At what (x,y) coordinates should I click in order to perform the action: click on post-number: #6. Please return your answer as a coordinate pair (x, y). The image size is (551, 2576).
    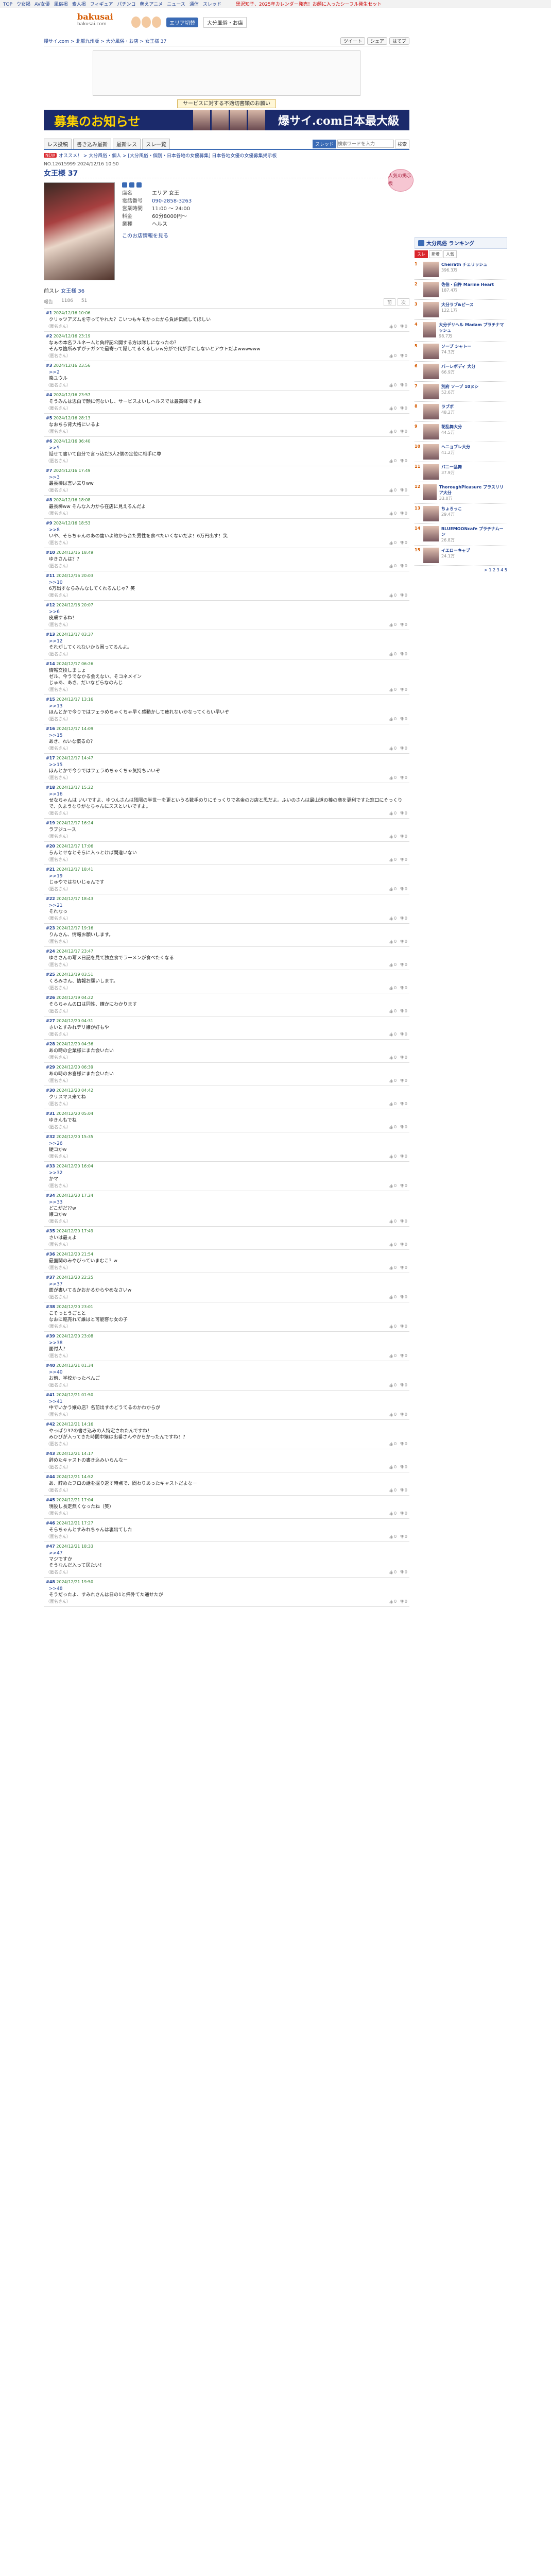
    Looking at the image, I should click on (49, 441).